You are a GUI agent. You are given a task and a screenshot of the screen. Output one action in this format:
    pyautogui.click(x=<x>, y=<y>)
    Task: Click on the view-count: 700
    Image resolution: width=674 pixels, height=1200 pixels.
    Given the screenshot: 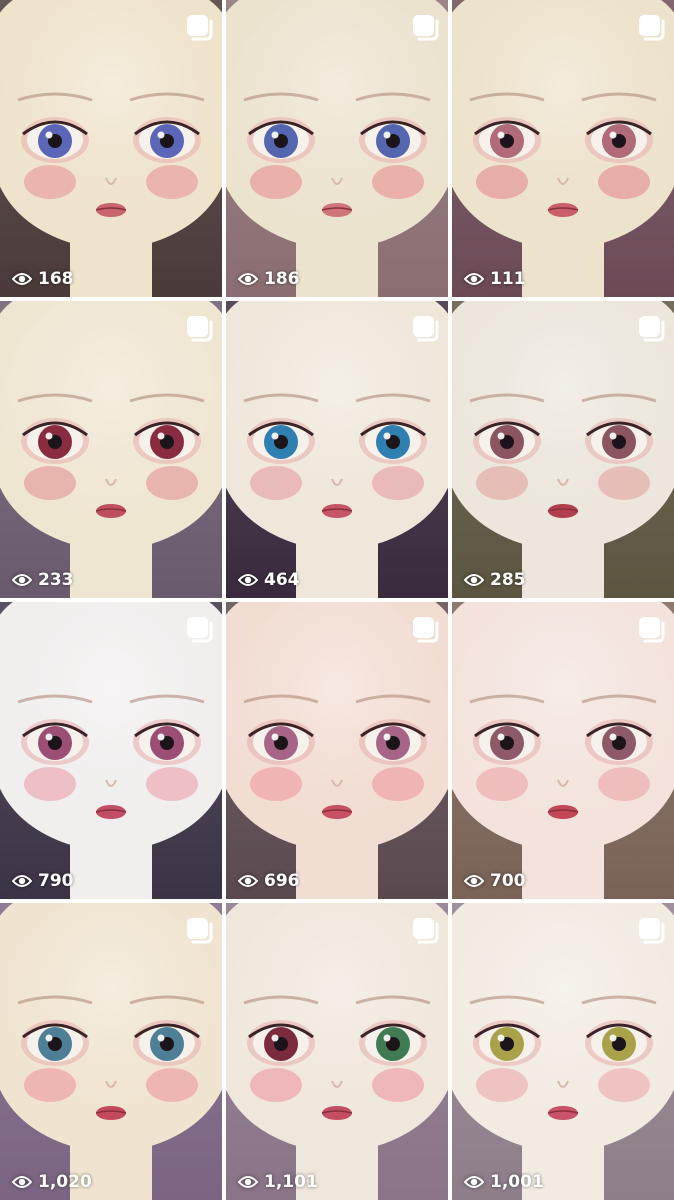 What is the action you would take?
    pyautogui.click(x=495, y=881)
    